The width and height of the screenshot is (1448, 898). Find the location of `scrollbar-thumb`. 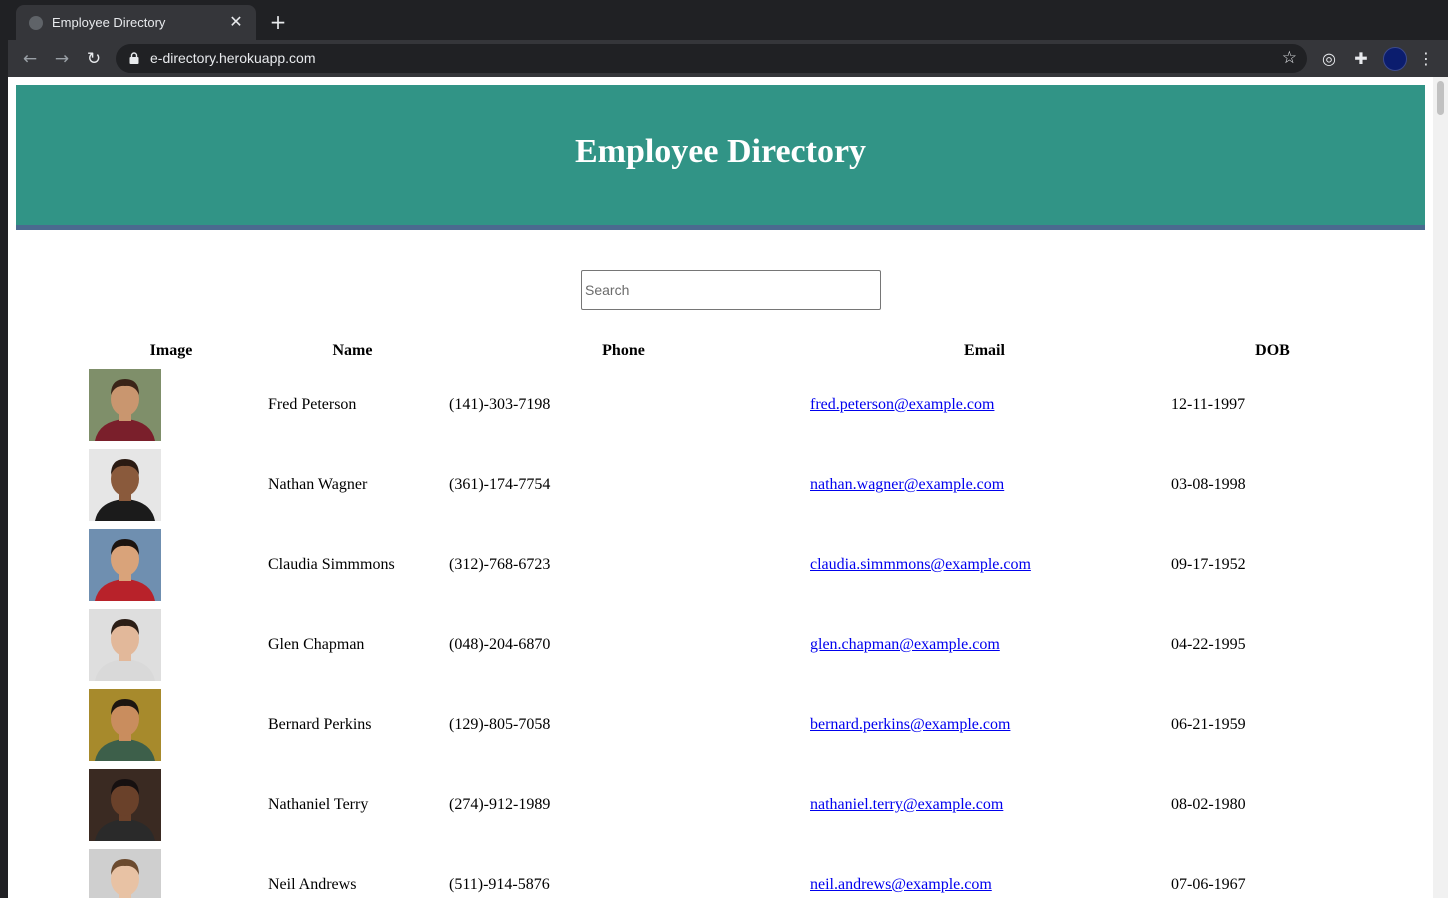

scrollbar-thumb is located at coordinates (1440, 98).